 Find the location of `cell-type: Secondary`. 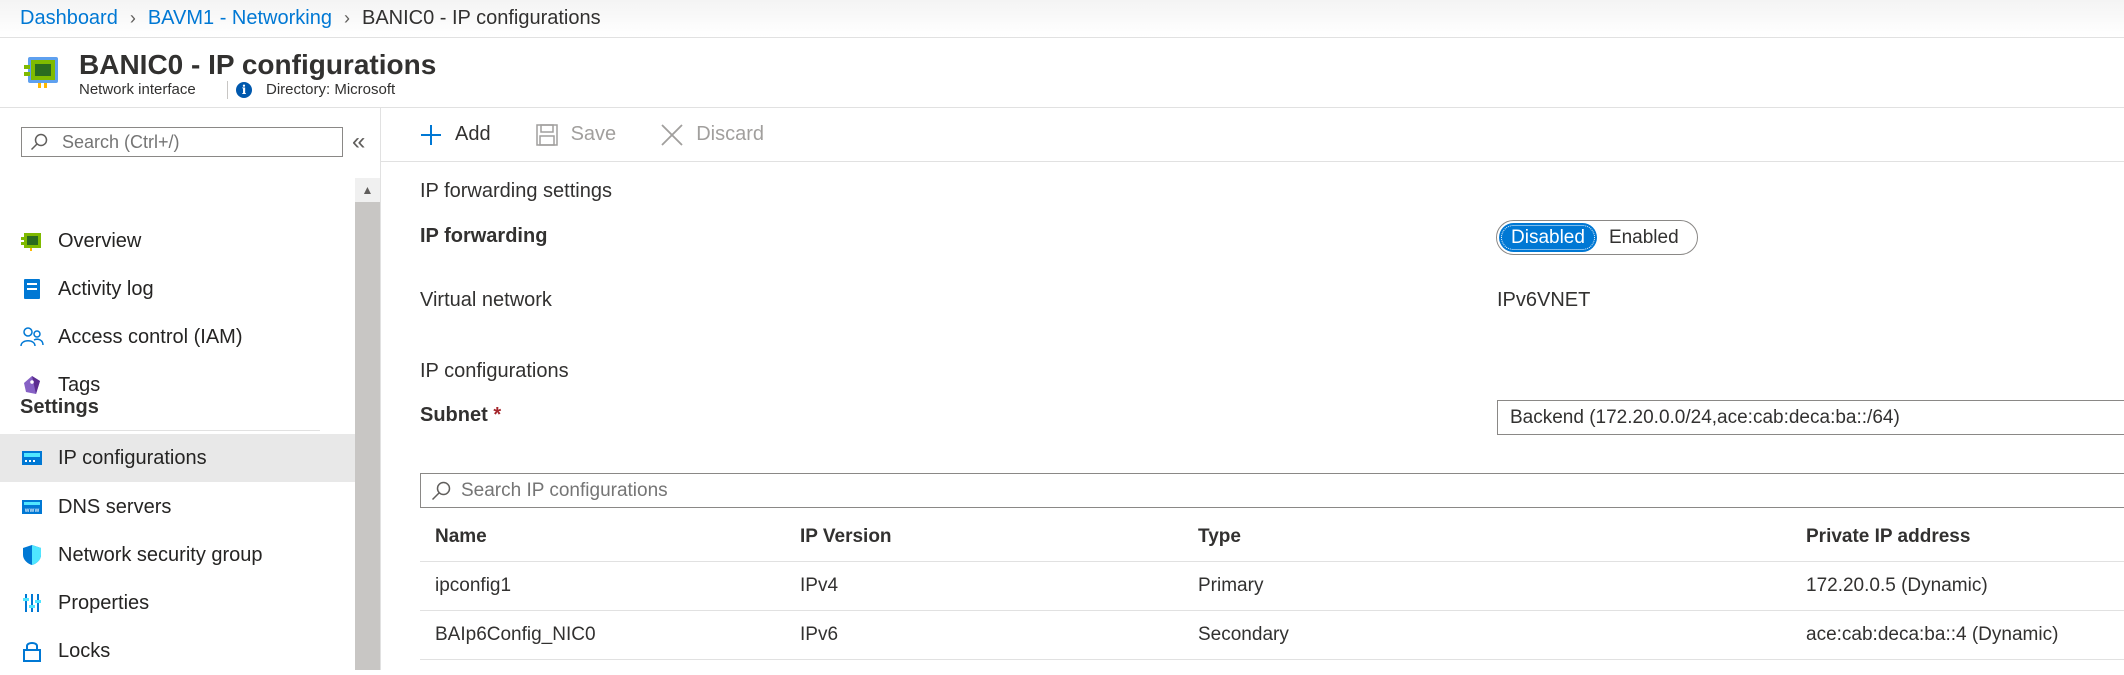

cell-type: Secondary is located at coordinates (1243, 634).